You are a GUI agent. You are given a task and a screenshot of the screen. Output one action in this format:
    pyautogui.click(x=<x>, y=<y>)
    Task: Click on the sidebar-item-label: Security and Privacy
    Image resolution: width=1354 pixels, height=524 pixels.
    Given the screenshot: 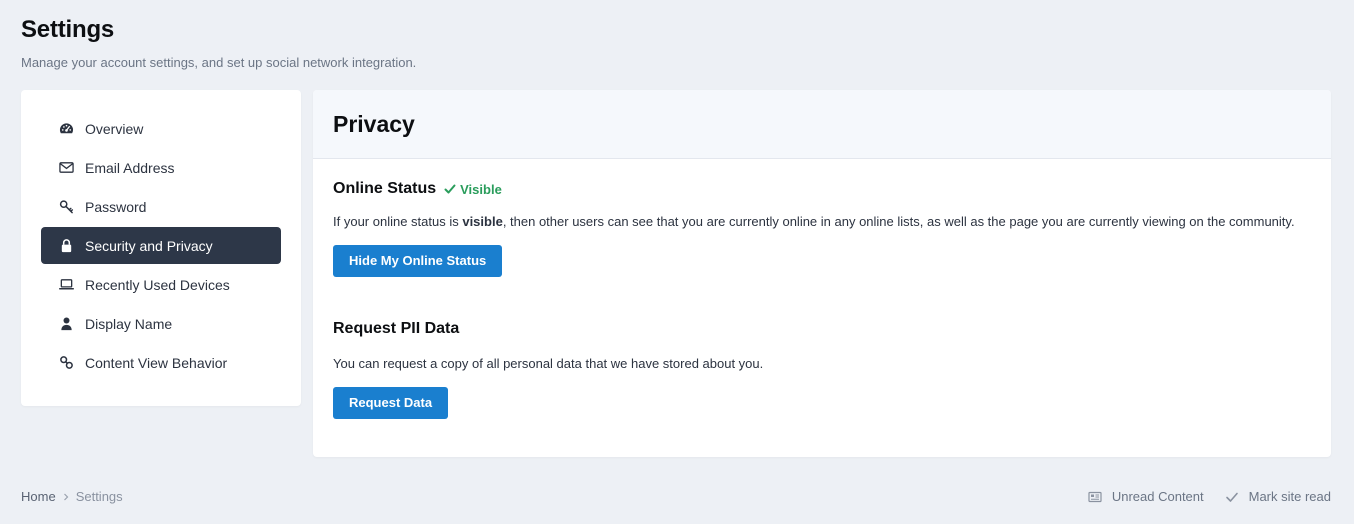 What is the action you would take?
    pyautogui.click(x=149, y=245)
    